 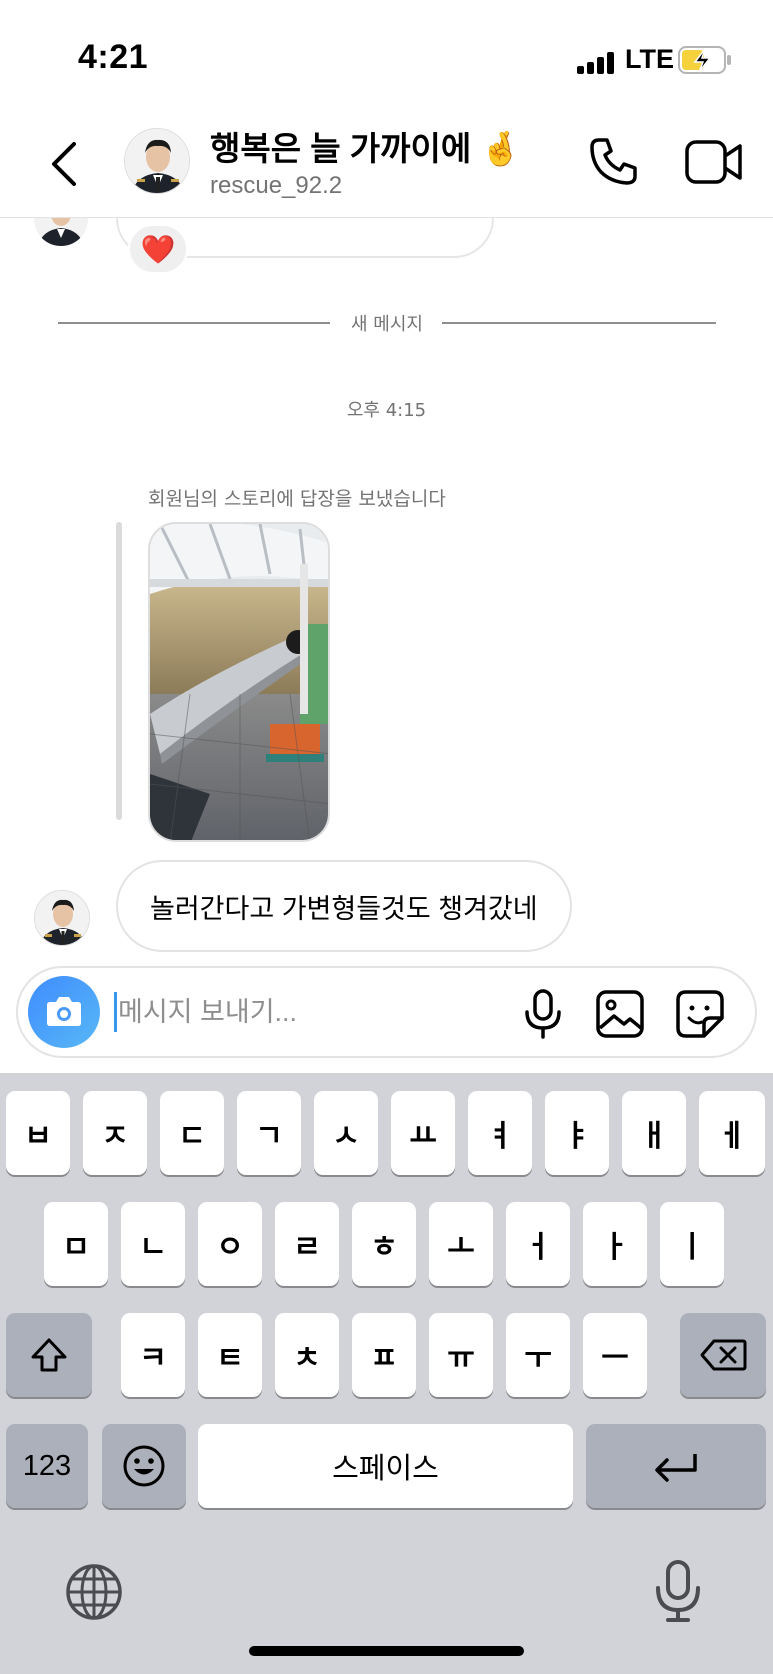 I want to click on key: ㅁ, so click(x=76, y=1244).